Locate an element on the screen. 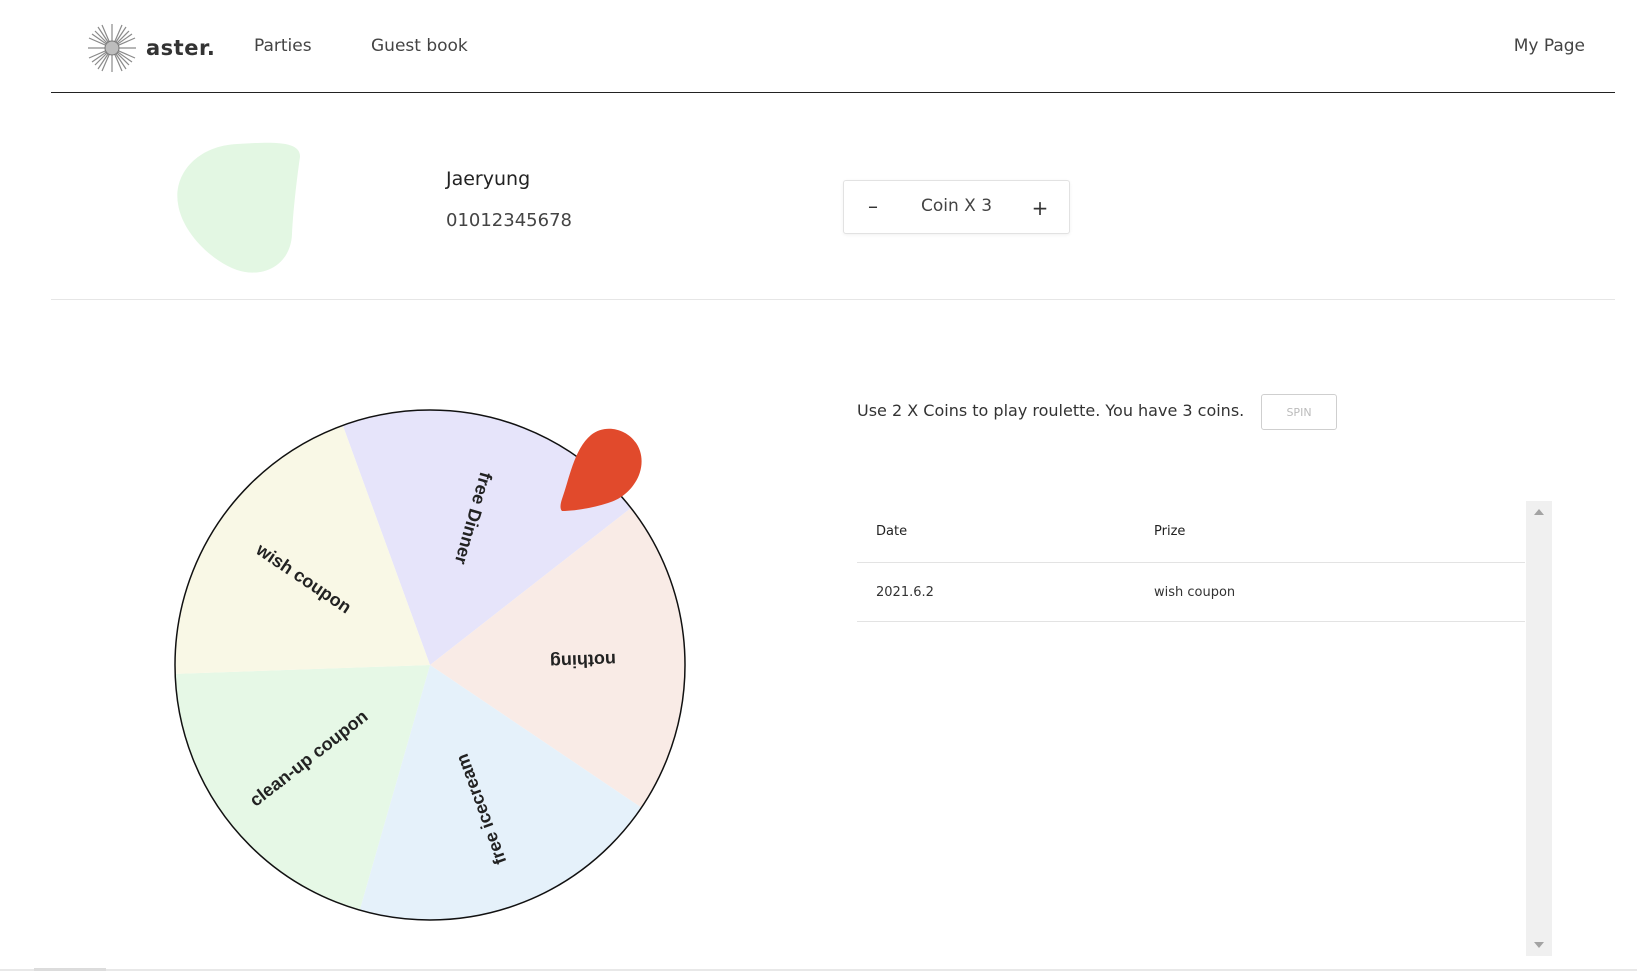 The height and width of the screenshot is (972, 1637). coin-increment-button: + is located at coordinates (1040, 208).